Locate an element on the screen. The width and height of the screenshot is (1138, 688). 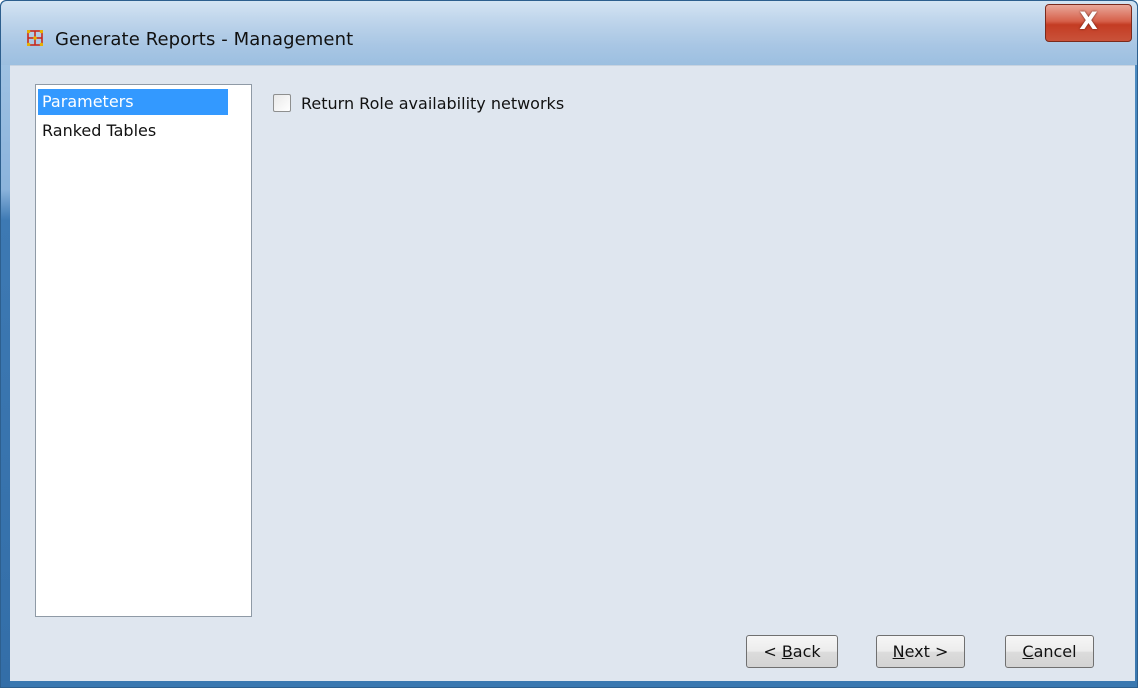
nav-item-ranked-tables: Ranked Tables is located at coordinates (133, 131).